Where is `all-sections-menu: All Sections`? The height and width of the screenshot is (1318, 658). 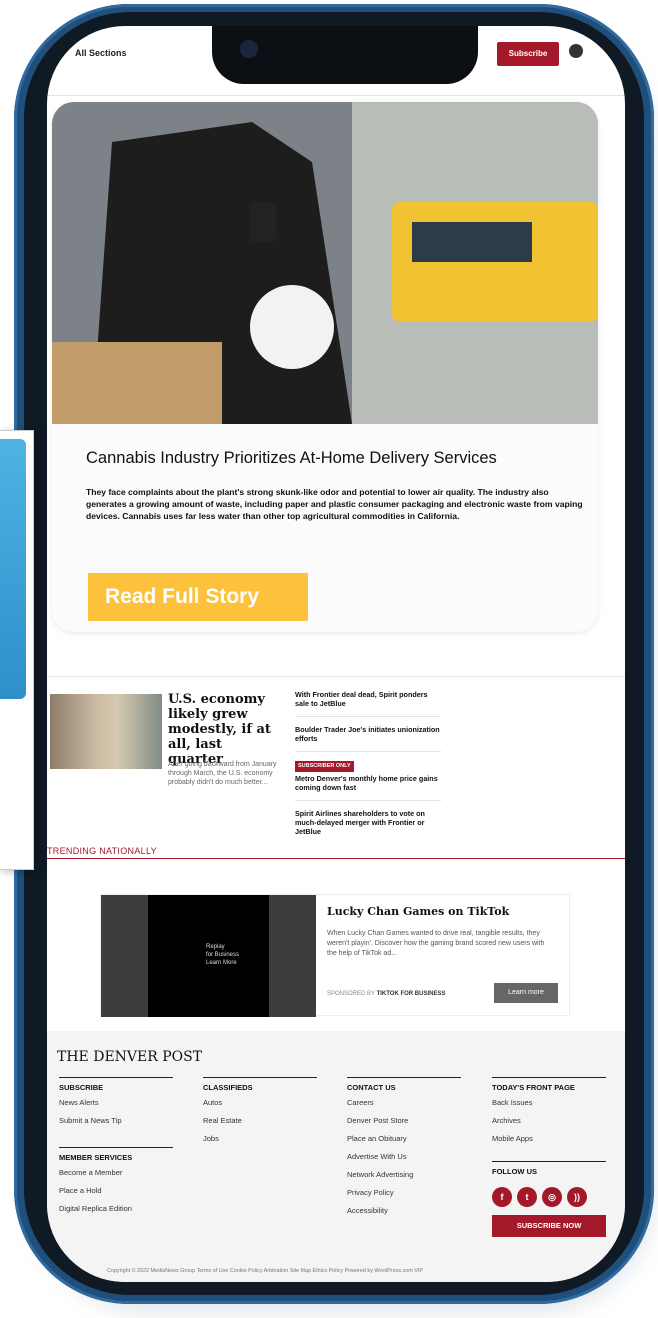 all-sections-menu: All Sections is located at coordinates (101, 53).